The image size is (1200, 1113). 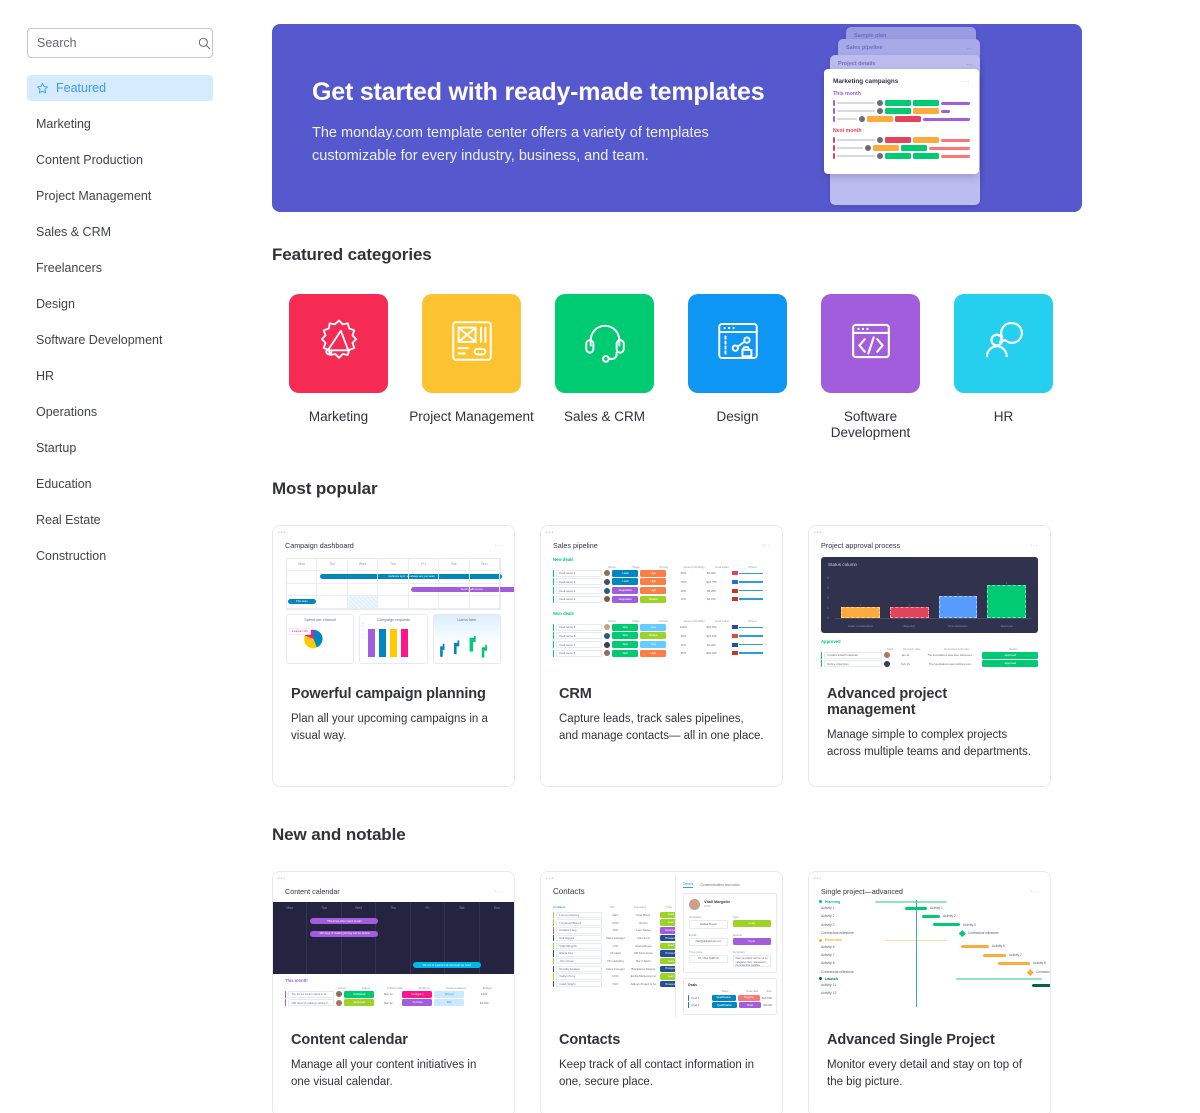 I want to click on prob-cell: 85%, so click(x=683, y=653).